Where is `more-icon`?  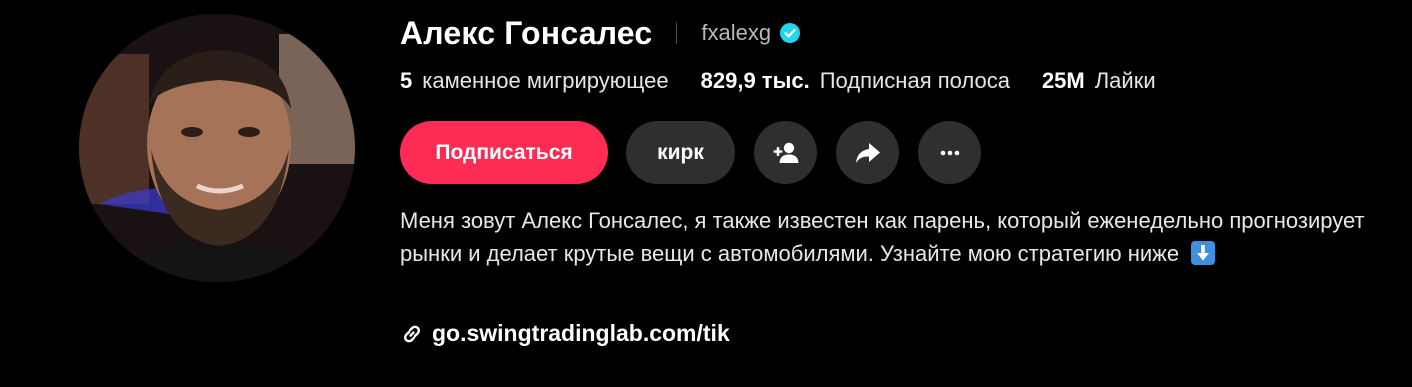 more-icon is located at coordinates (949, 152).